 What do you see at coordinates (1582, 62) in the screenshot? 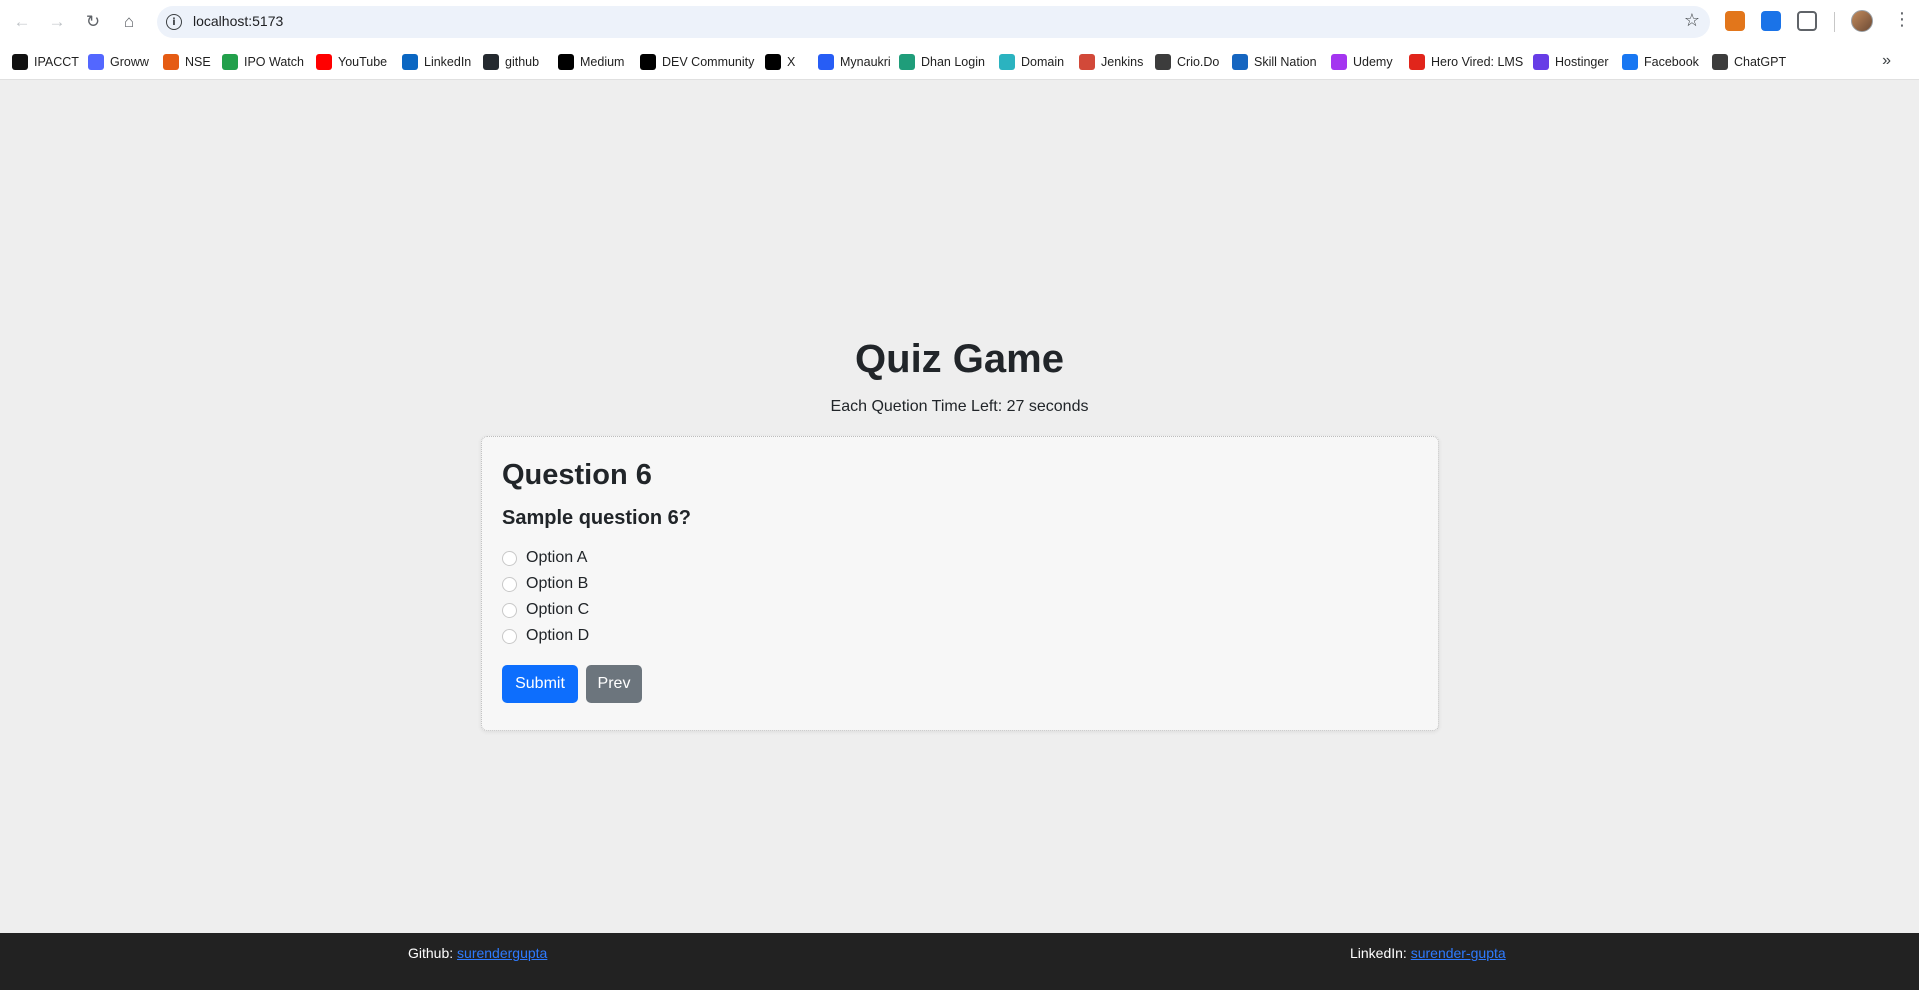
I see `bookmark-label: Hostinger` at bounding box center [1582, 62].